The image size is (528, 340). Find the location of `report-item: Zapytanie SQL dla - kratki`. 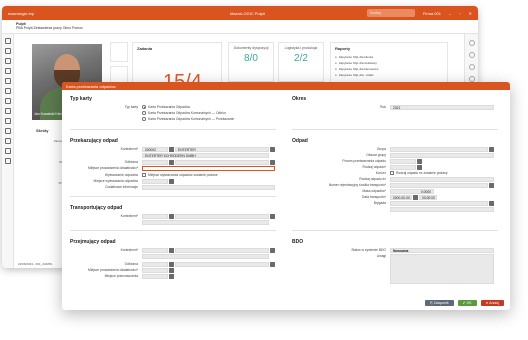

report-item: Zapytanie SQL dla - kratki is located at coordinates (389, 75).